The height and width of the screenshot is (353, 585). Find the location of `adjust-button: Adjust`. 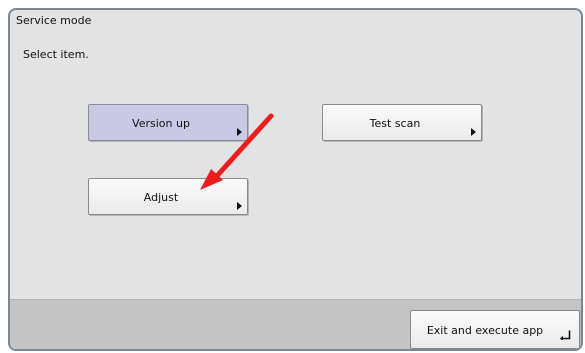

adjust-button: Adjust is located at coordinates (168, 196).